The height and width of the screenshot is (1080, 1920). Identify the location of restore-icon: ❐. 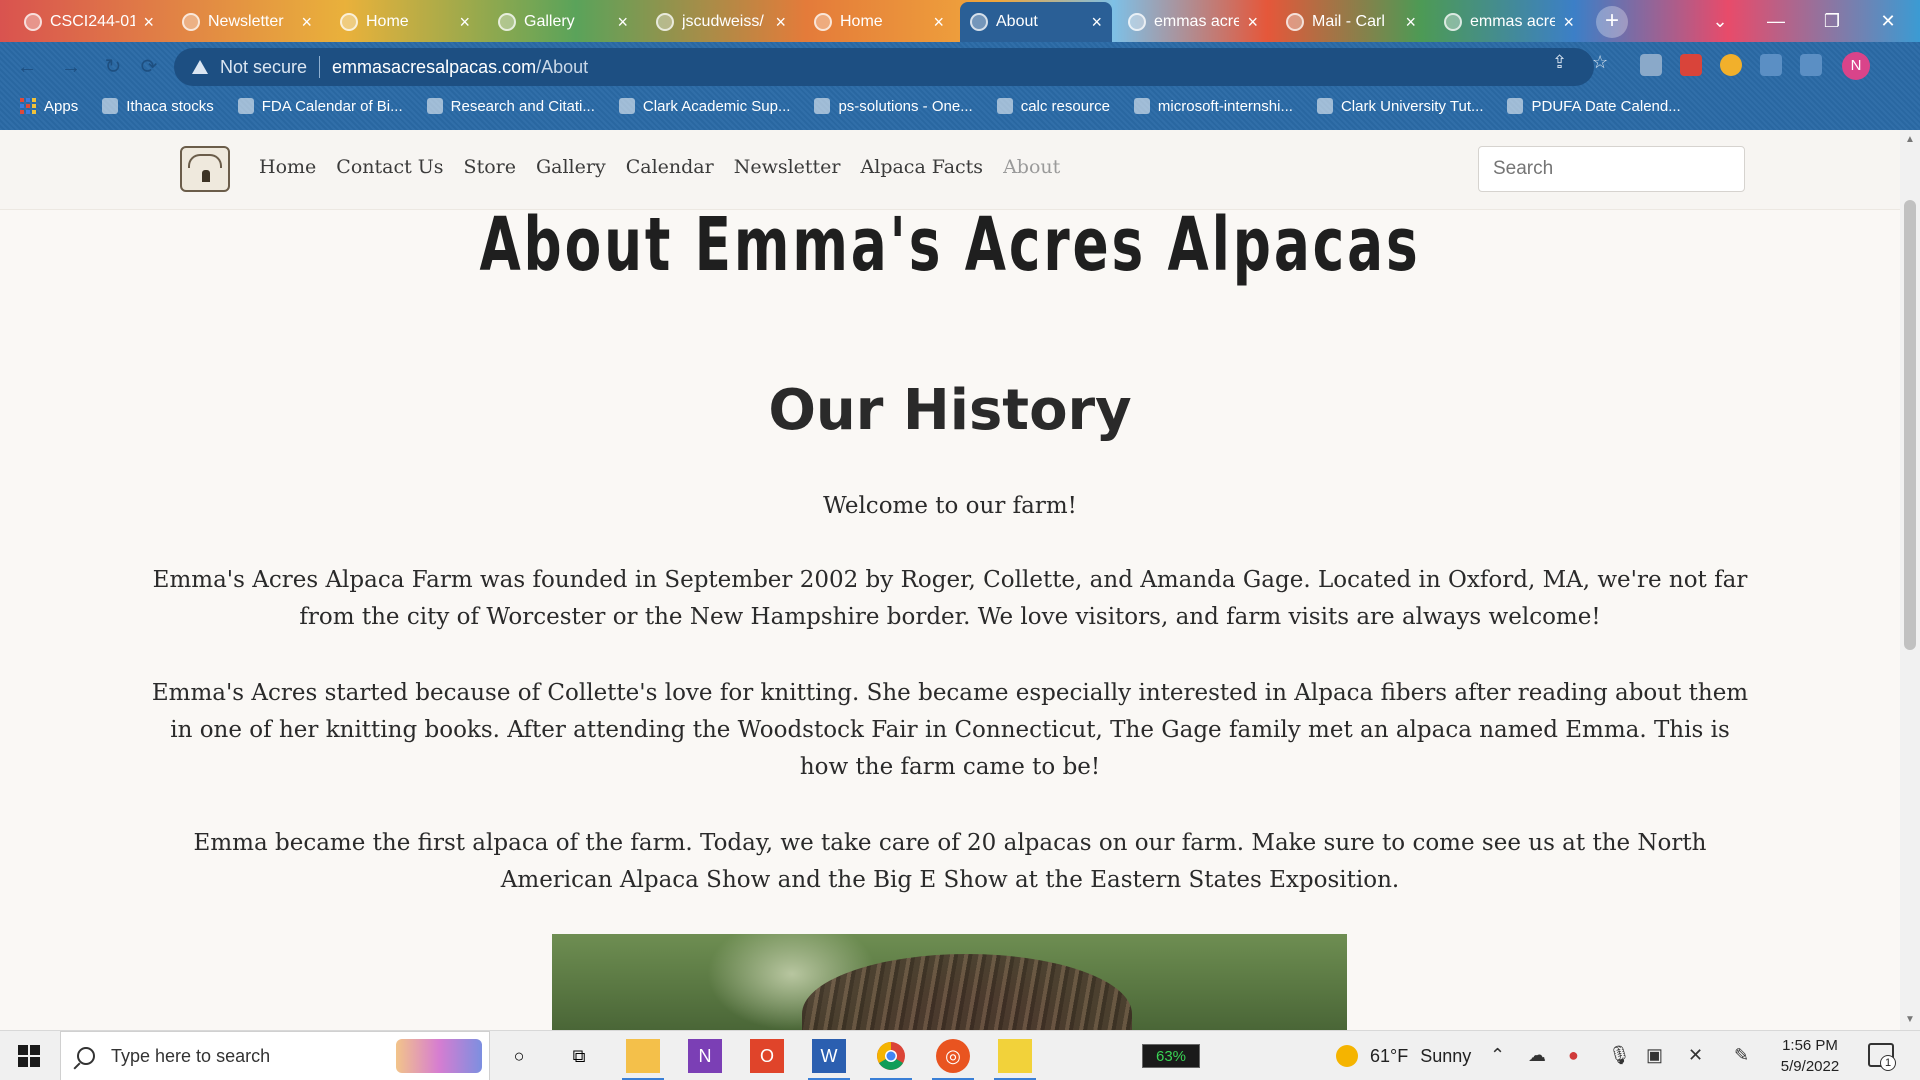
(1832, 21).